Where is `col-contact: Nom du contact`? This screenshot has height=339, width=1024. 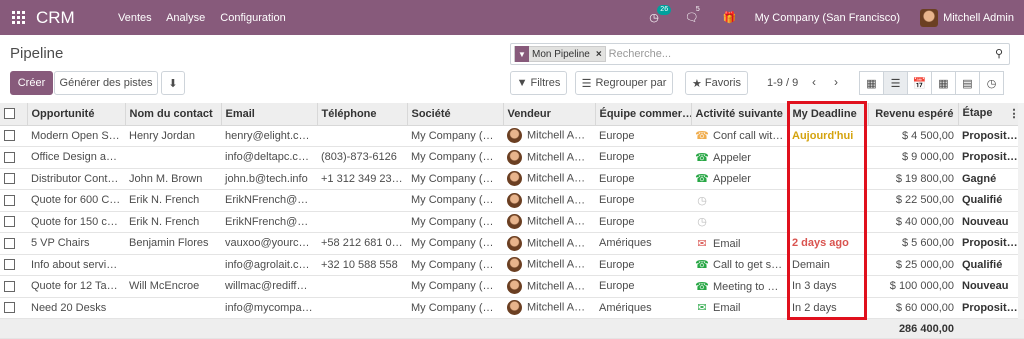
col-contact: Nom du contact is located at coordinates (173, 114).